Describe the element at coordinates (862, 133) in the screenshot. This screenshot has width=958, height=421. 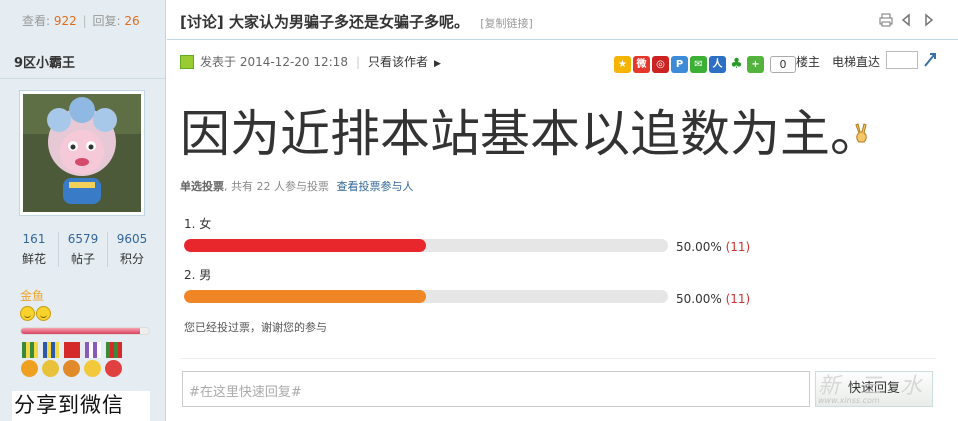
I see `victory-hand-icon` at that location.